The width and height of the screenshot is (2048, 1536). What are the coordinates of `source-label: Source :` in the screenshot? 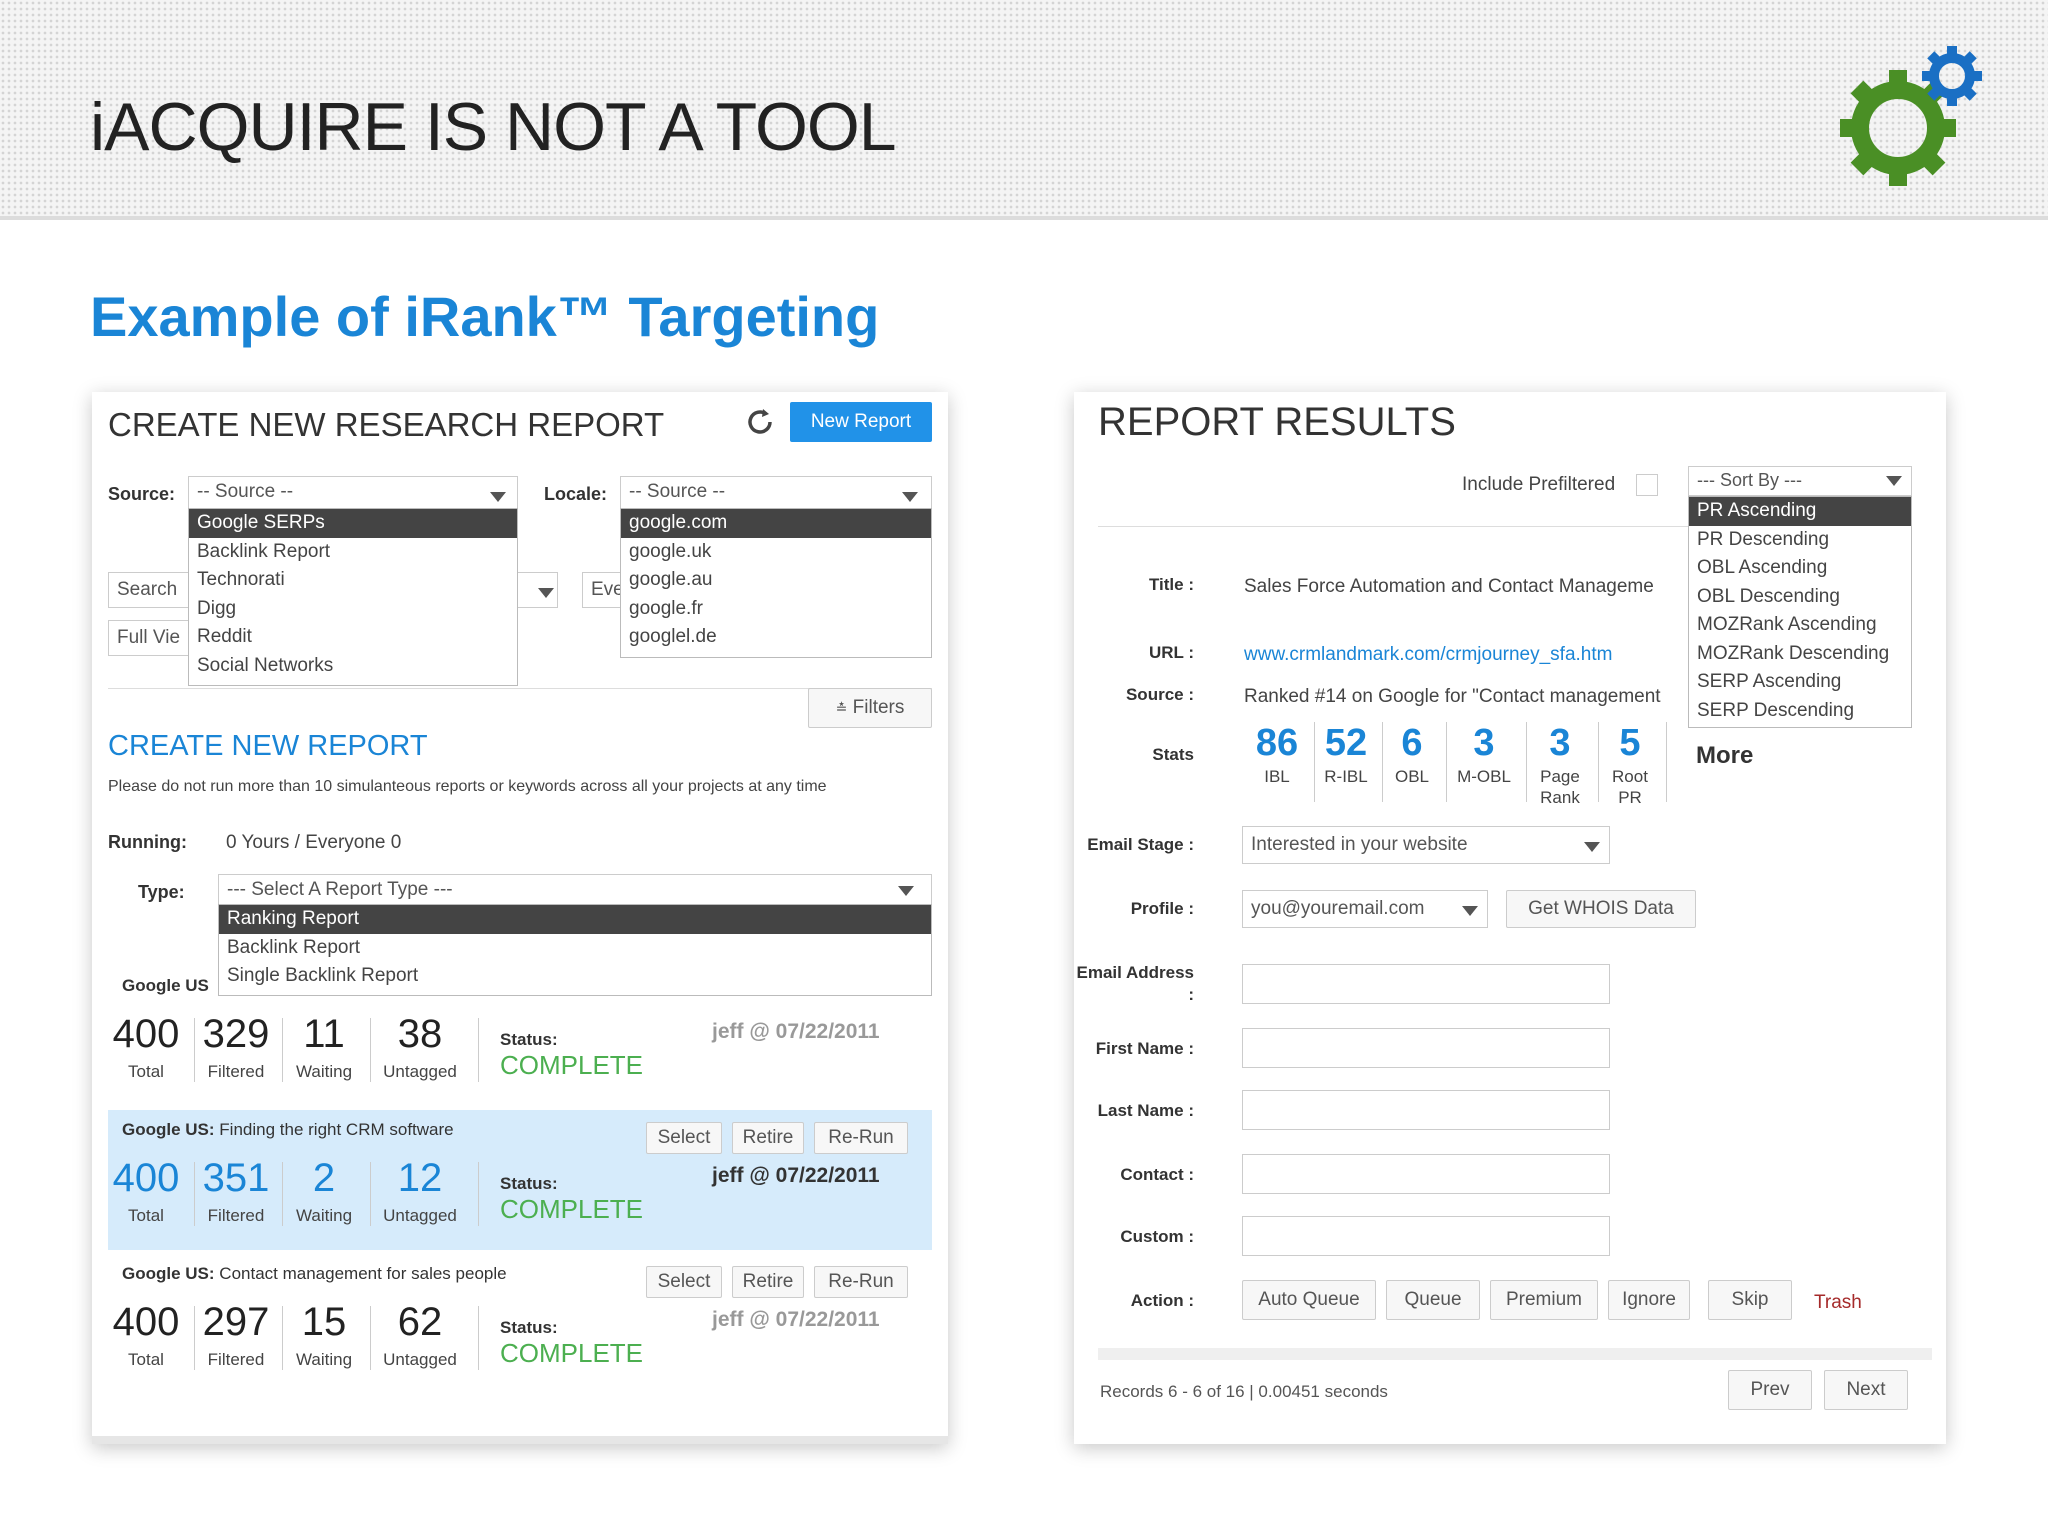 It's located at (1159, 694).